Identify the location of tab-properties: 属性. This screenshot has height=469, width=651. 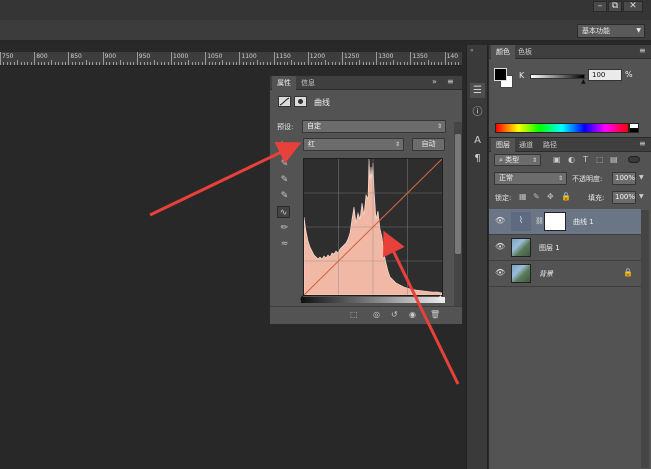
(284, 83).